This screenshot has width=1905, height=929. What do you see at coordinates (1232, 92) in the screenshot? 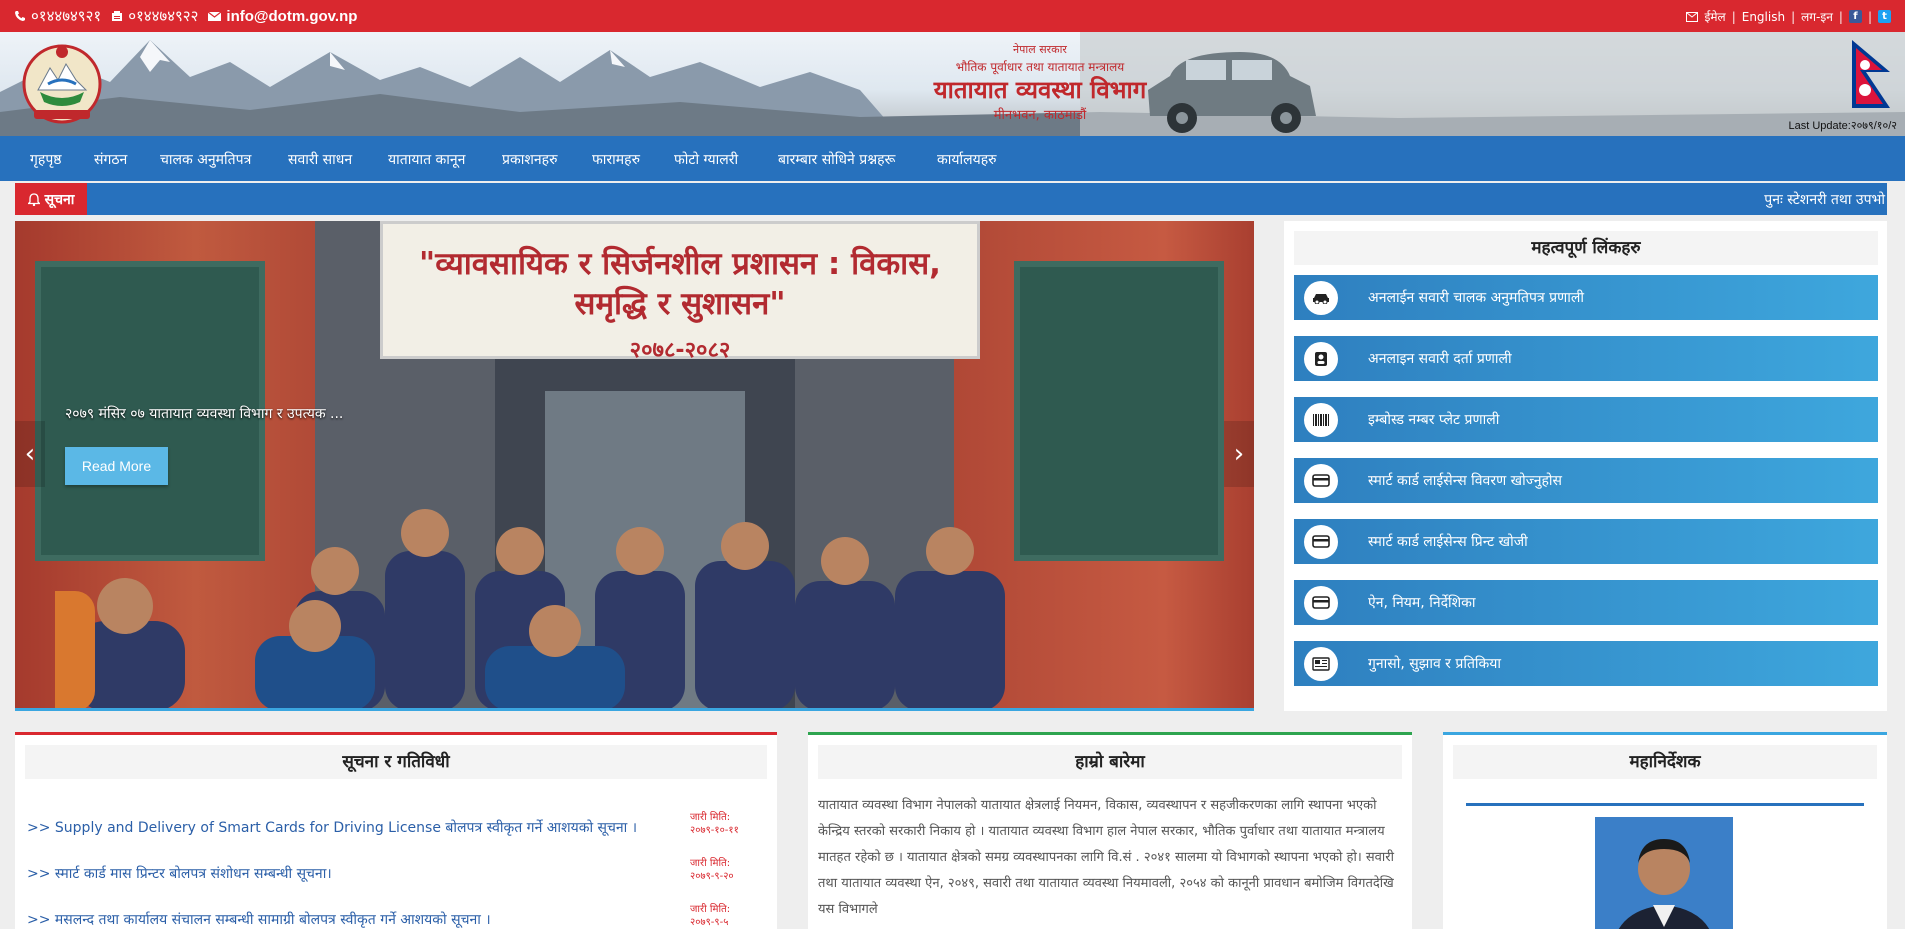
I see `vintage-car-image` at bounding box center [1232, 92].